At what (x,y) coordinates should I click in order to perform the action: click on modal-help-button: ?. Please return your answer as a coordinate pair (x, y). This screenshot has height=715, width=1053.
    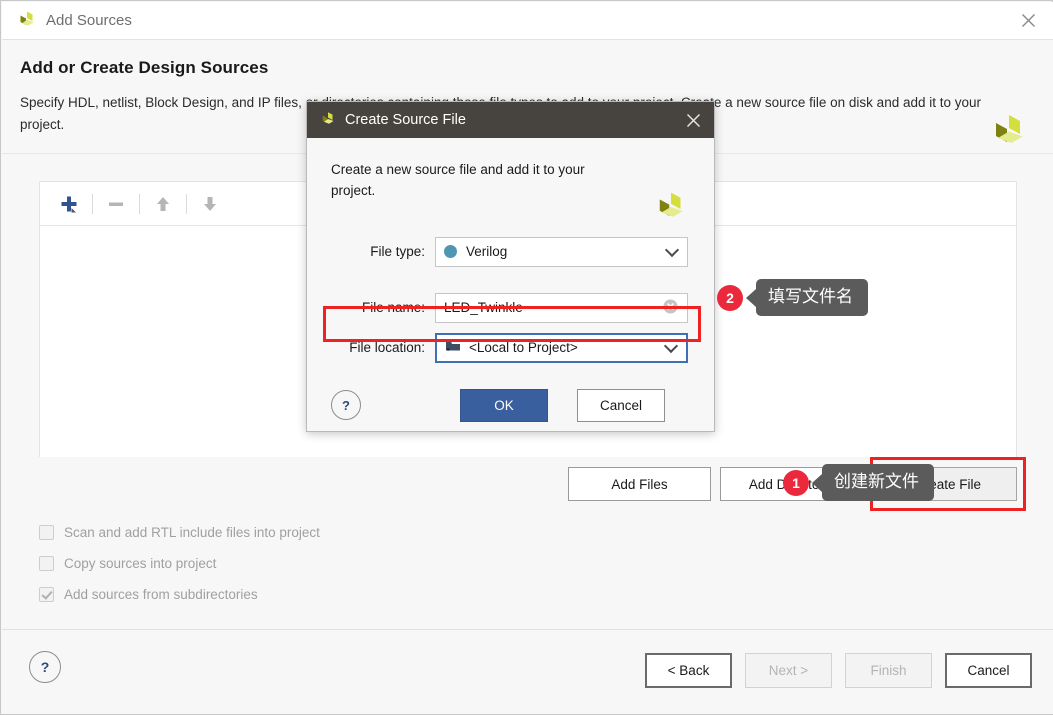
    Looking at the image, I should click on (346, 405).